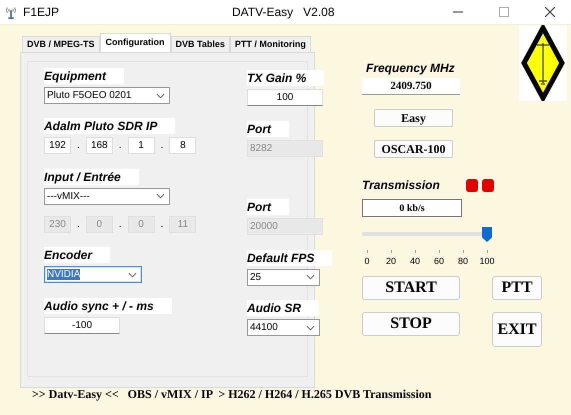  What do you see at coordinates (93, 275) in the screenshot?
I see `dropdown: NVIDIA` at bounding box center [93, 275].